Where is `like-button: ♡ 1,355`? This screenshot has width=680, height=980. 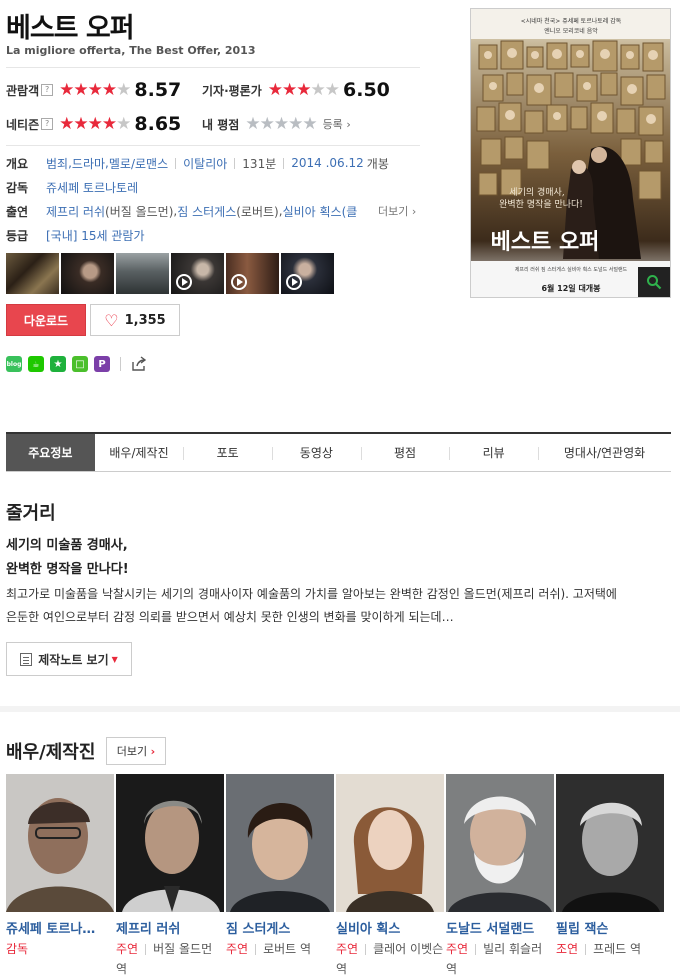 like-button: ♡ 1,355 is located at coordinates (135, 320).